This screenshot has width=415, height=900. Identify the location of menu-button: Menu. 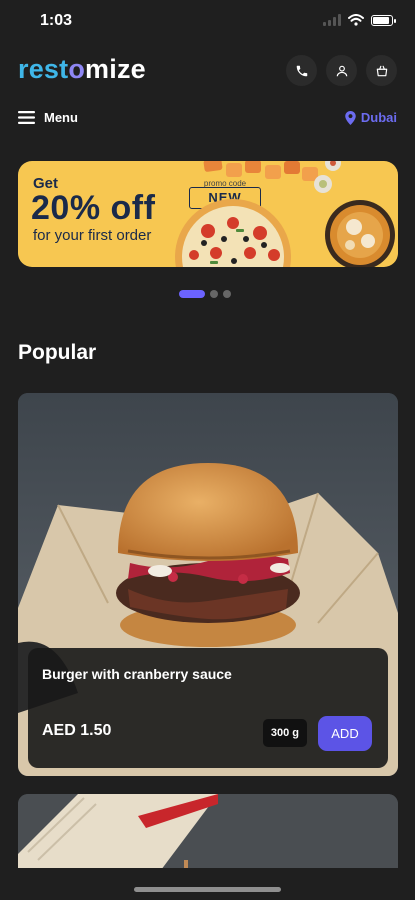
(48, 117).